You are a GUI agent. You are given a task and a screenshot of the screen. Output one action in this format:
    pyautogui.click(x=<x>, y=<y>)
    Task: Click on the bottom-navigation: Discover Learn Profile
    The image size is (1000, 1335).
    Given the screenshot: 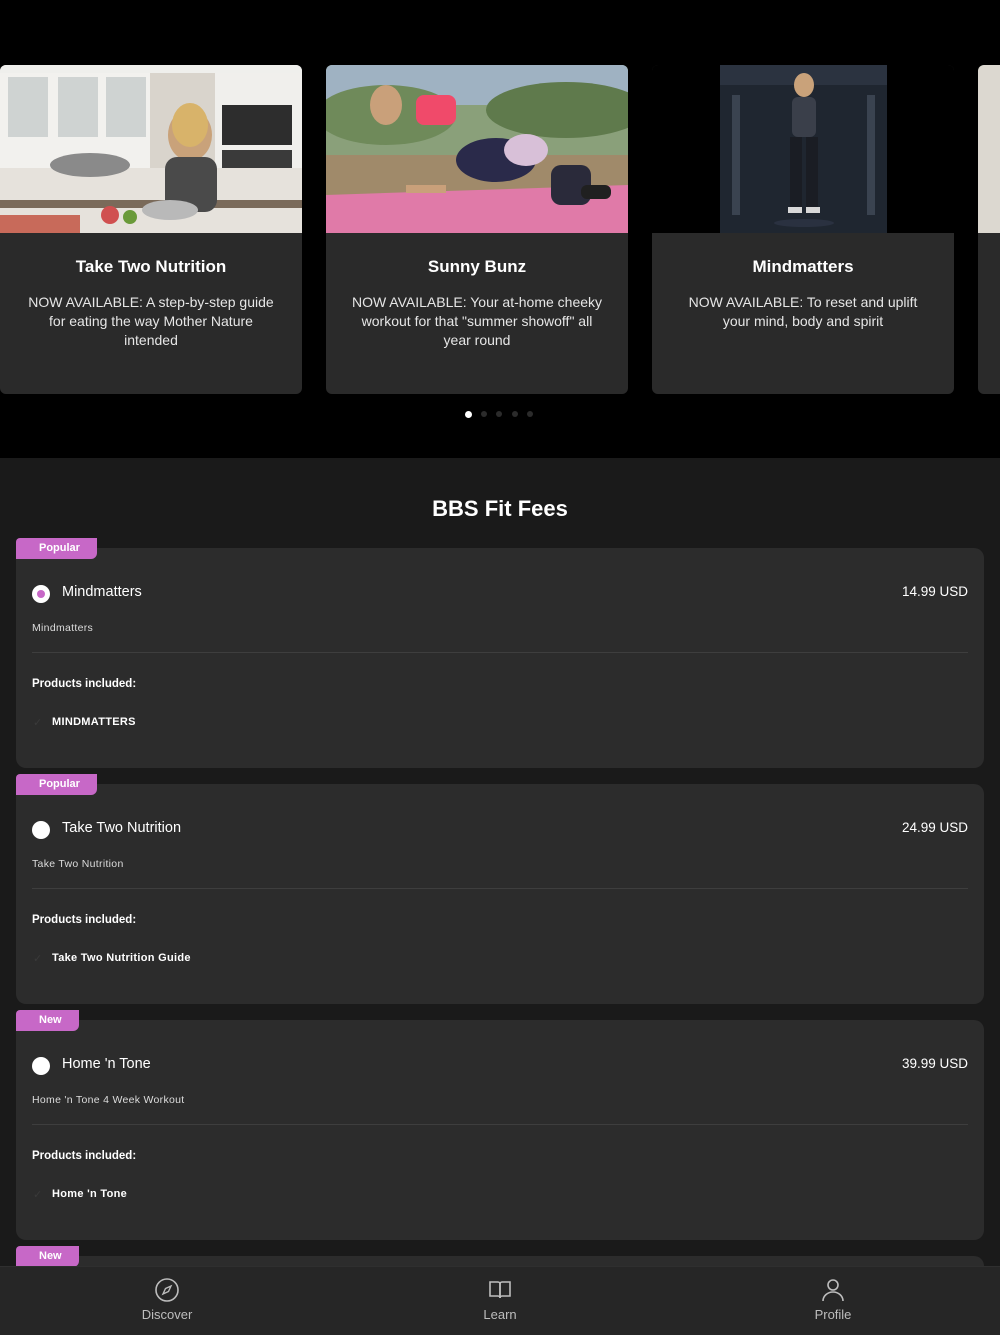 What is the action you would take?
    pyautogui.click(x=500, y=1300)
    